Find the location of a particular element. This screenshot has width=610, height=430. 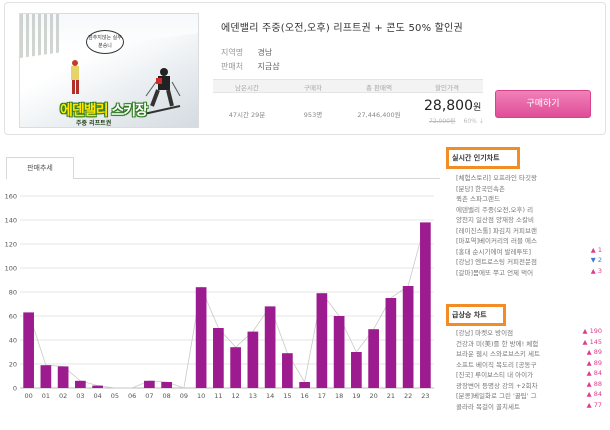

x-tick-label: 10 is located at coordinates (201, 396).